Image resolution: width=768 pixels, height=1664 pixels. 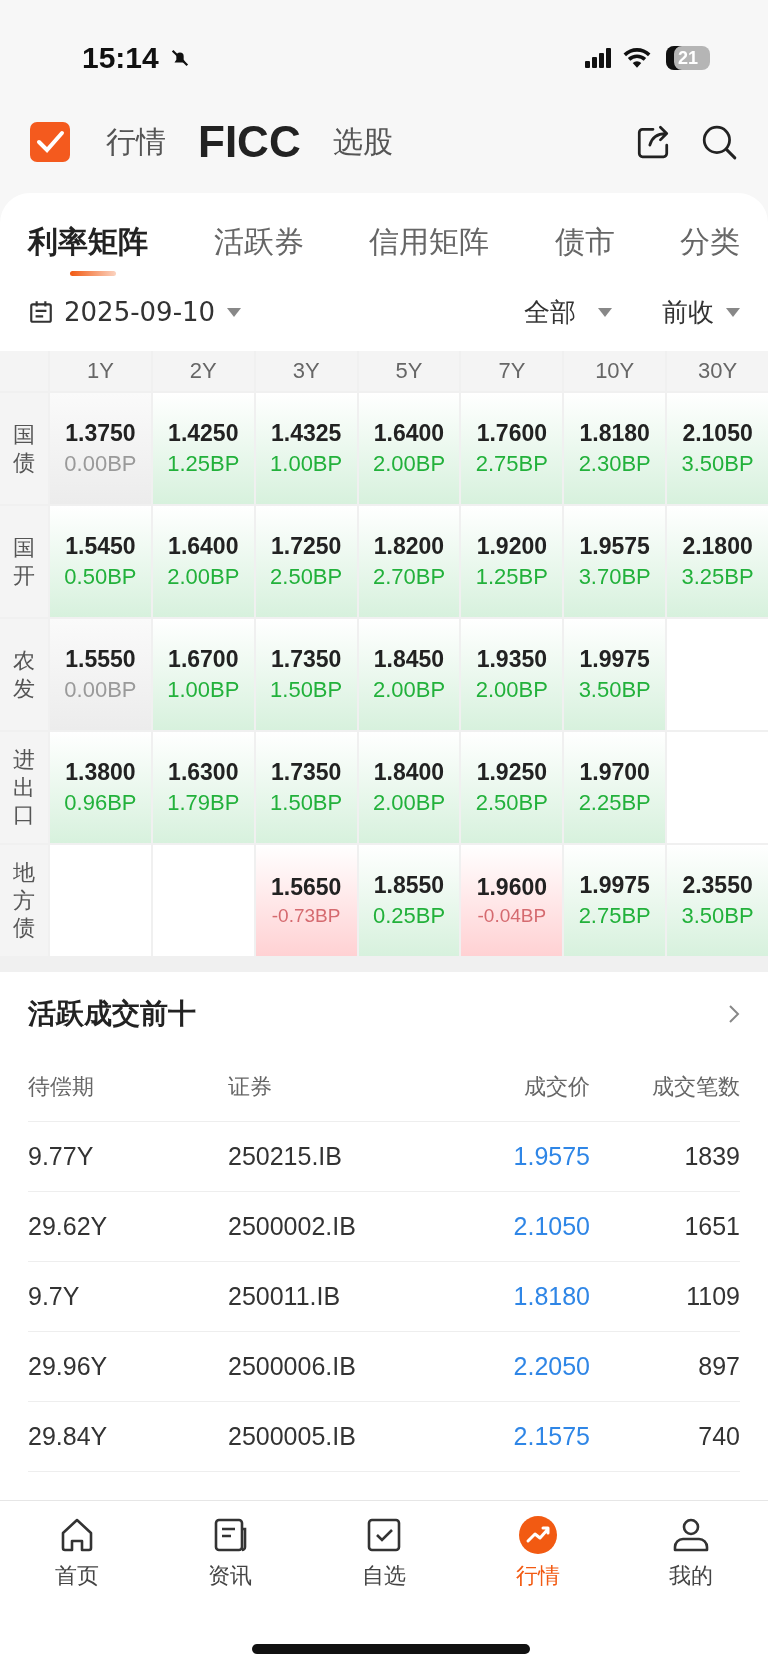 What do you see at coordinates (292, 1366) in the screenshot?
I see `table-cell-text: 2500006.IB` at bounding box center [292, 1366].